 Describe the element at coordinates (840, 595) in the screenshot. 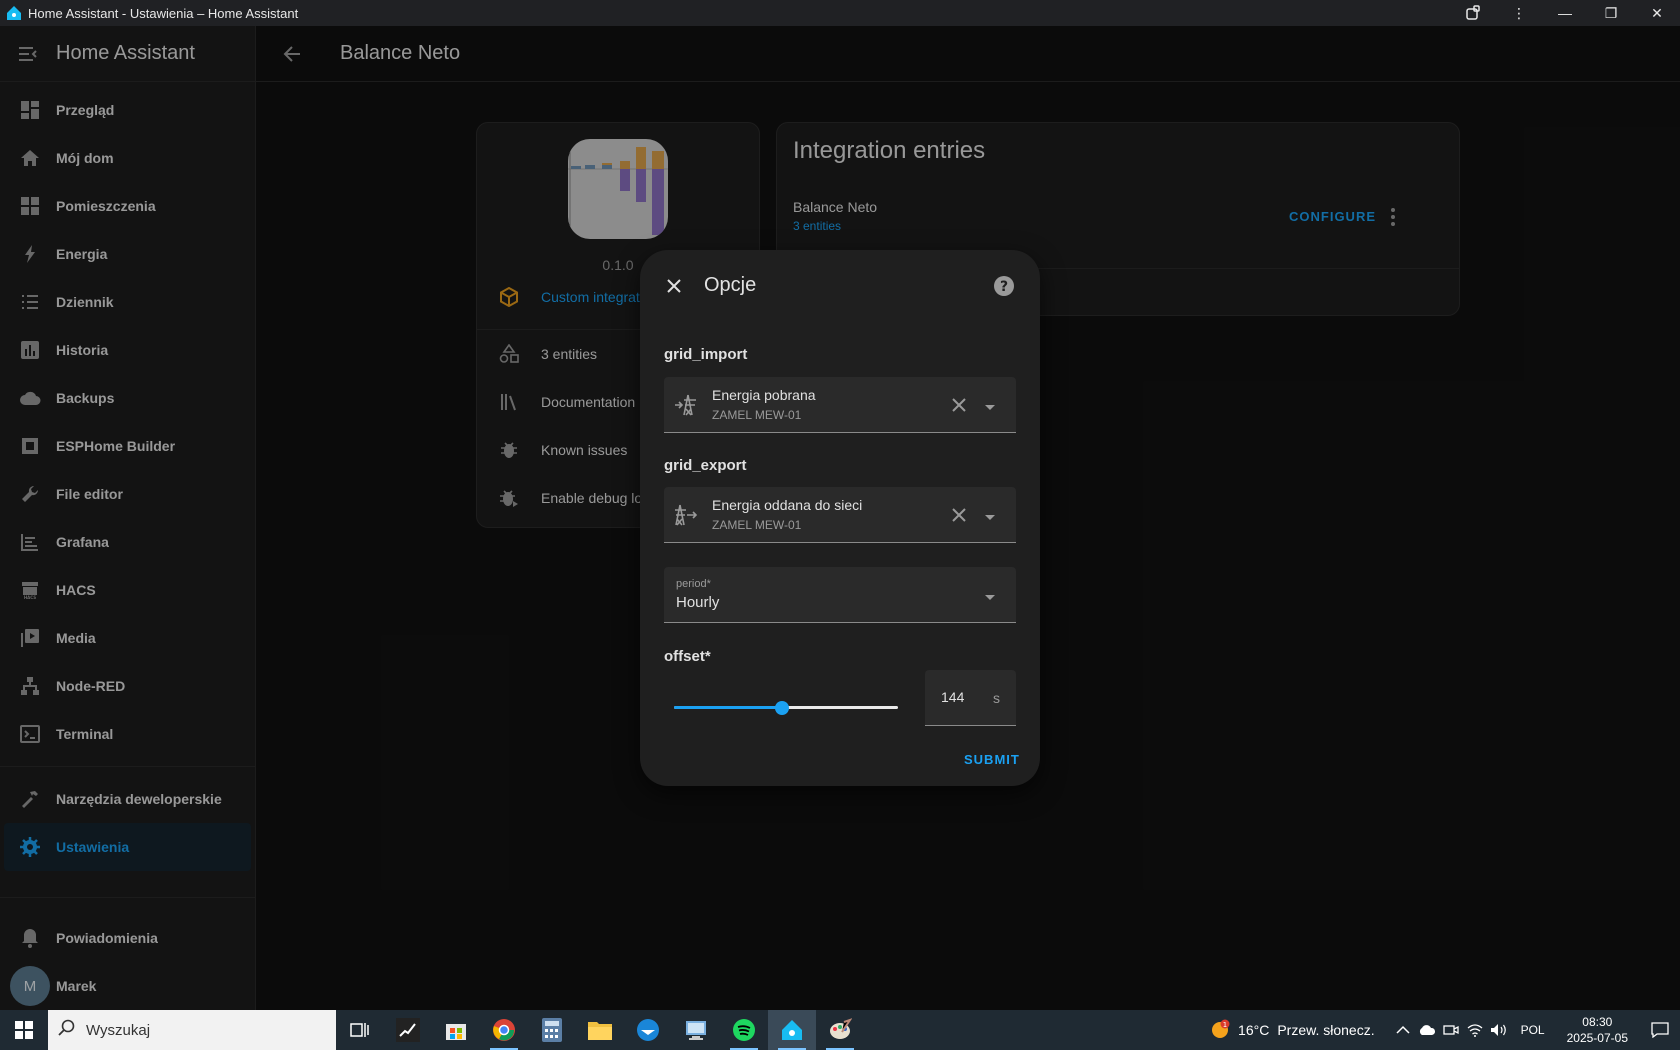

I see `period-select: period* Hourly` at that location.